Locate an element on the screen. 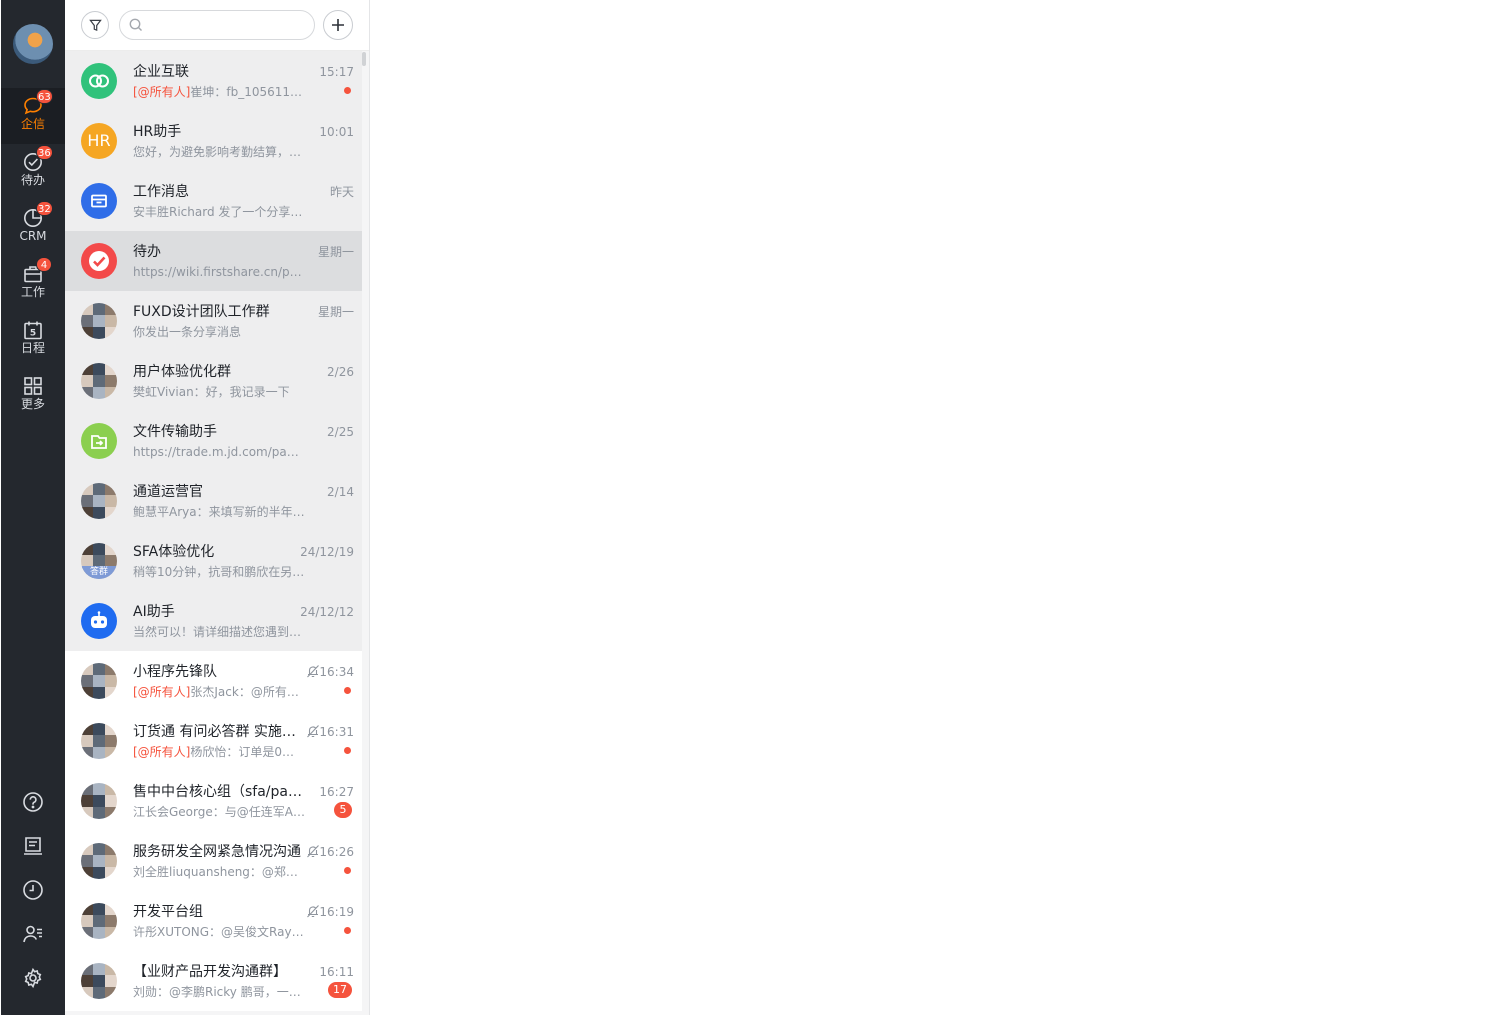 The width and height of the screenshot is (1506, 1015). conversation-row: 【业财产品开发沟通群】 刘勋：@李鹏Ricky 鹏哥，一… 16:11 17 is located at coordinates (213, 981).